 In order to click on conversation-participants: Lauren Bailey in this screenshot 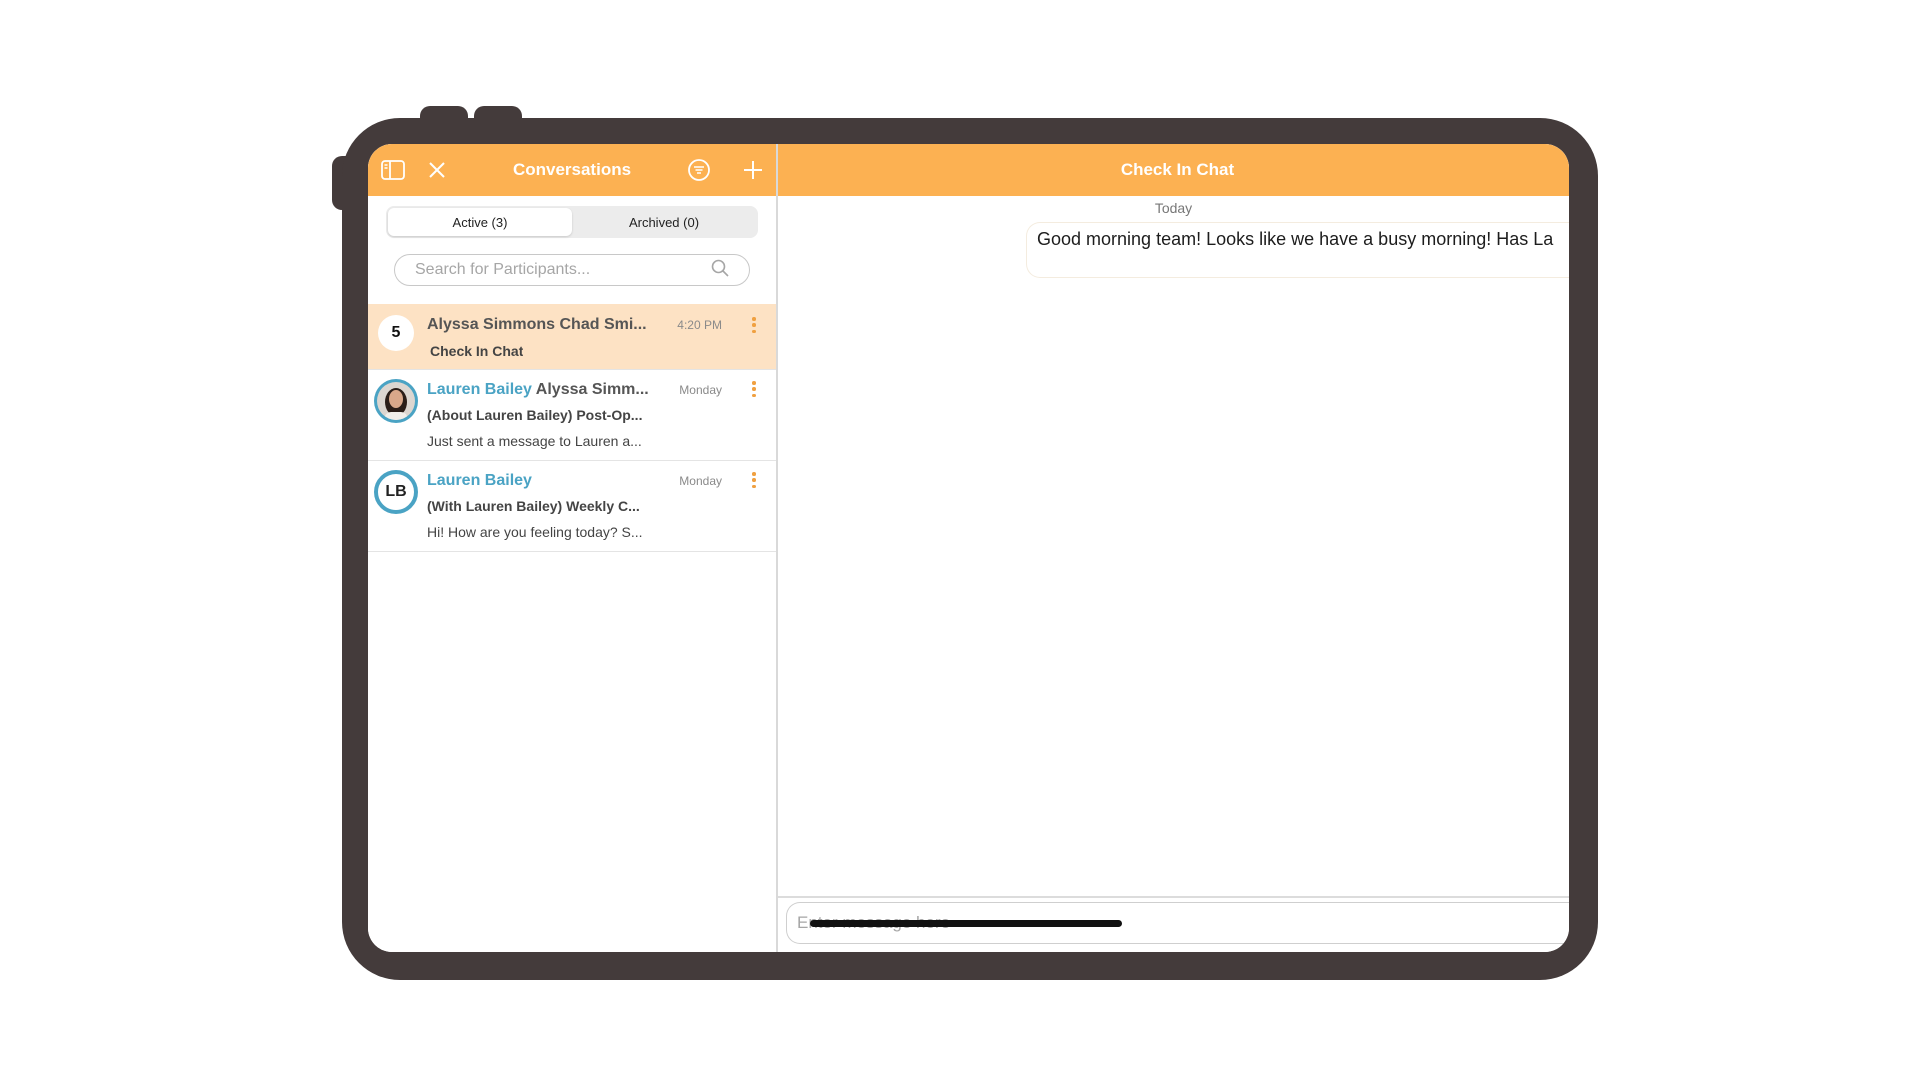, I will do `click(479, 481)`.